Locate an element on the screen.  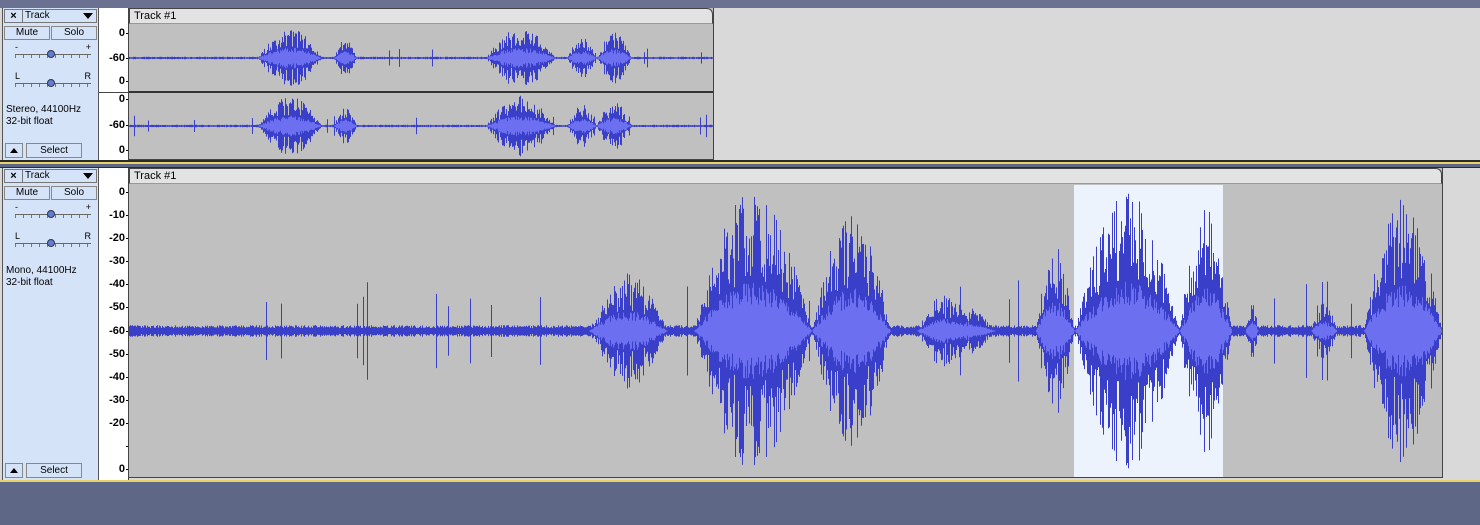
audio-clip: Track #1 is located at coordinates (421, 84).